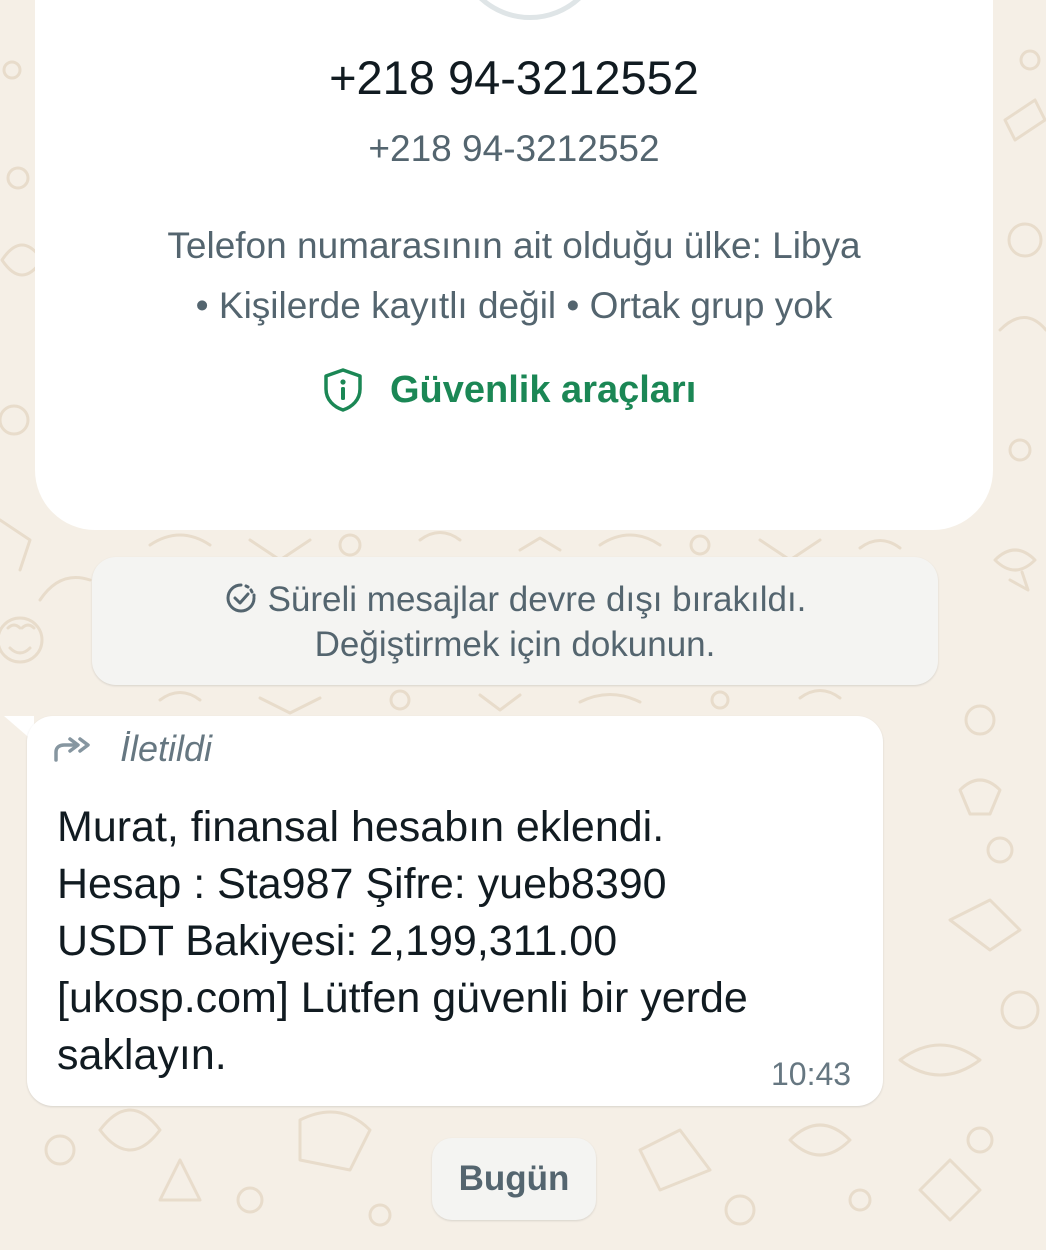 The height and width of the screenshot is (1250, 1046). What do you see at coordinates (361, 827) in the screenshot?
I see `message-line: Murat, finansal hesabın eklendi.` at bounding box center [361, 827].